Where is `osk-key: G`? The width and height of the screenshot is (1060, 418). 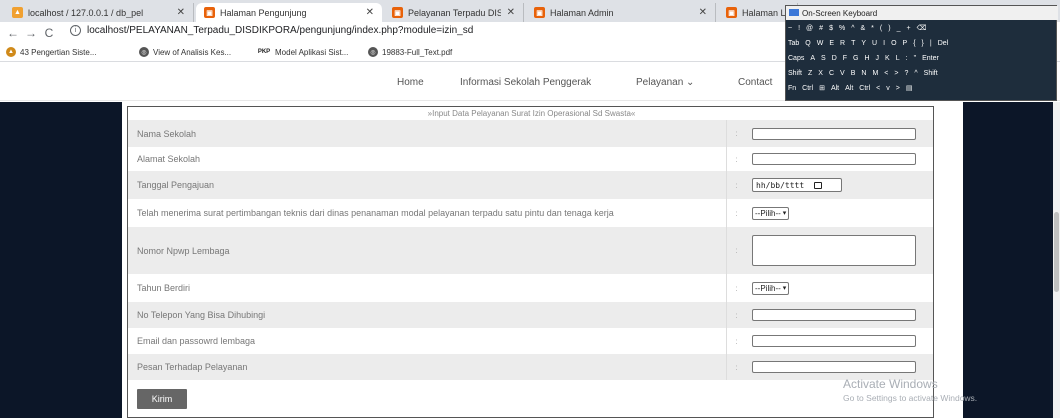 osk-key: G is located at coordinates (855, 58).